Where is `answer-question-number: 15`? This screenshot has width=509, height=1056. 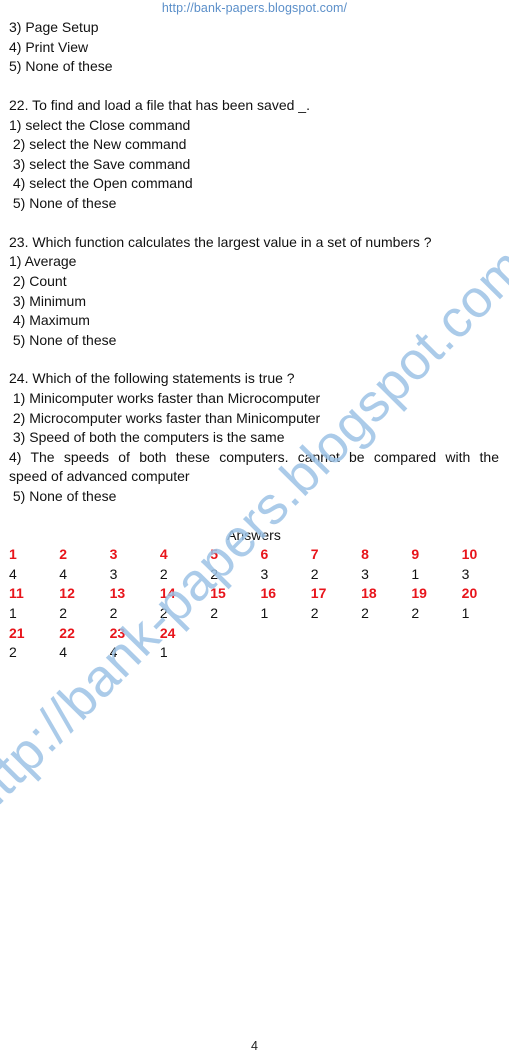 answer-question-number: 15 is located at coordinates (218, 593).